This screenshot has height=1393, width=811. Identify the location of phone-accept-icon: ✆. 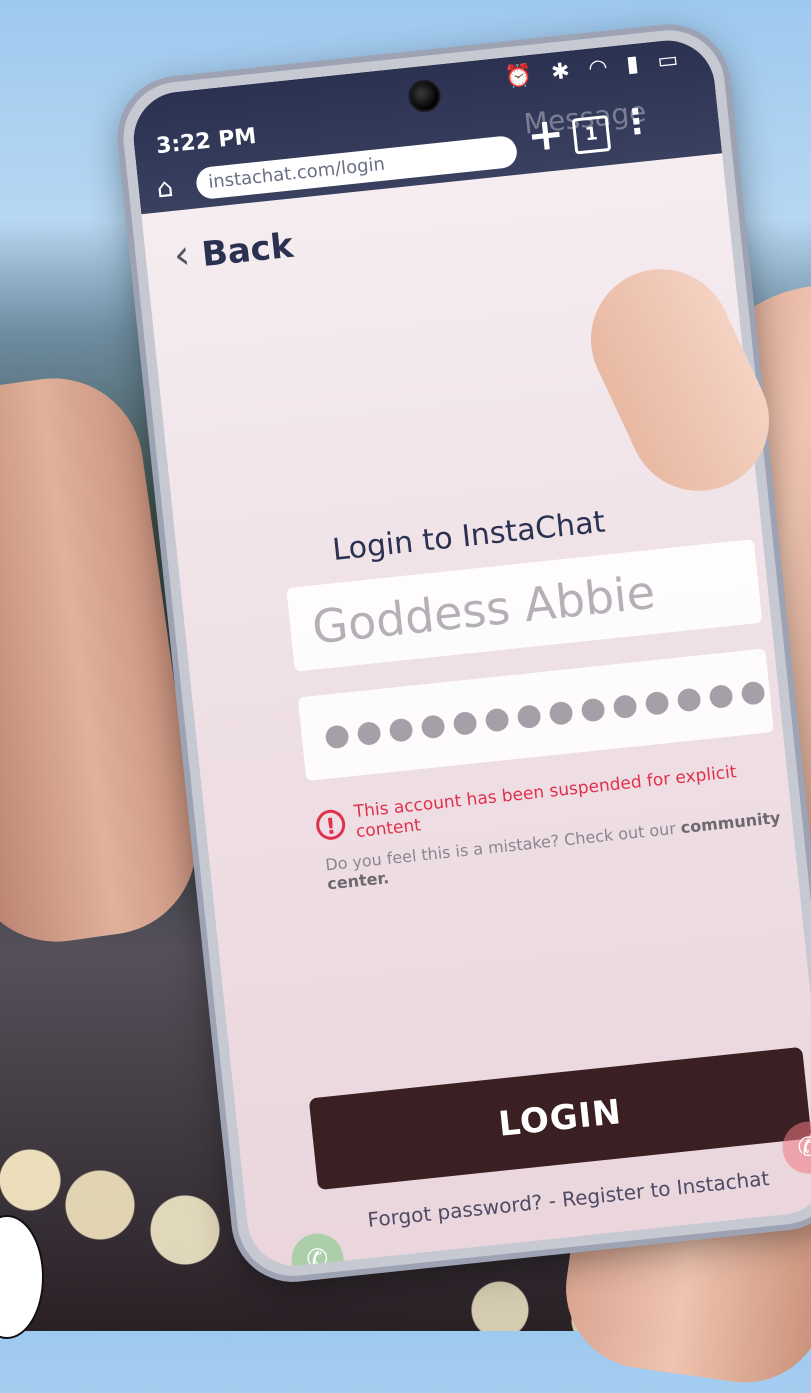
(317, 1250).